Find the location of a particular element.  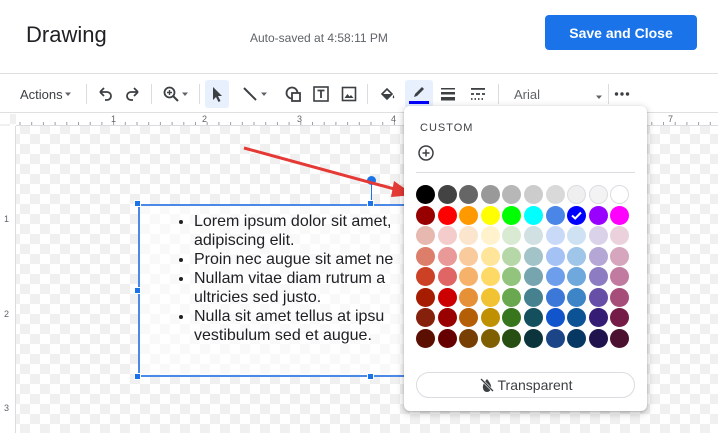

add-custom-color-button is located at coordinates (426, 153).